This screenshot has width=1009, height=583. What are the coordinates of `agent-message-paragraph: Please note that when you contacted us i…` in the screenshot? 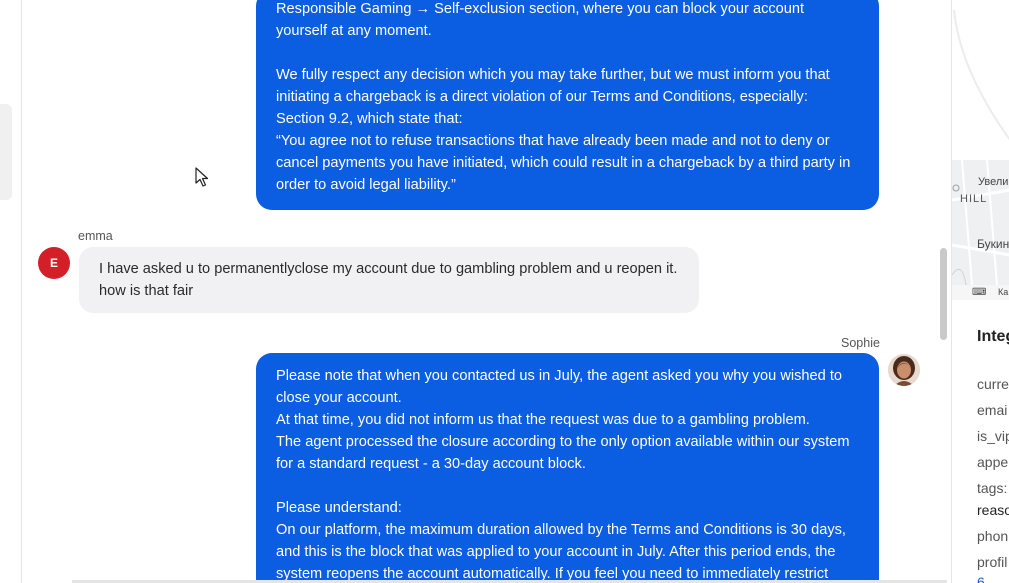 It's located at (563, 420).